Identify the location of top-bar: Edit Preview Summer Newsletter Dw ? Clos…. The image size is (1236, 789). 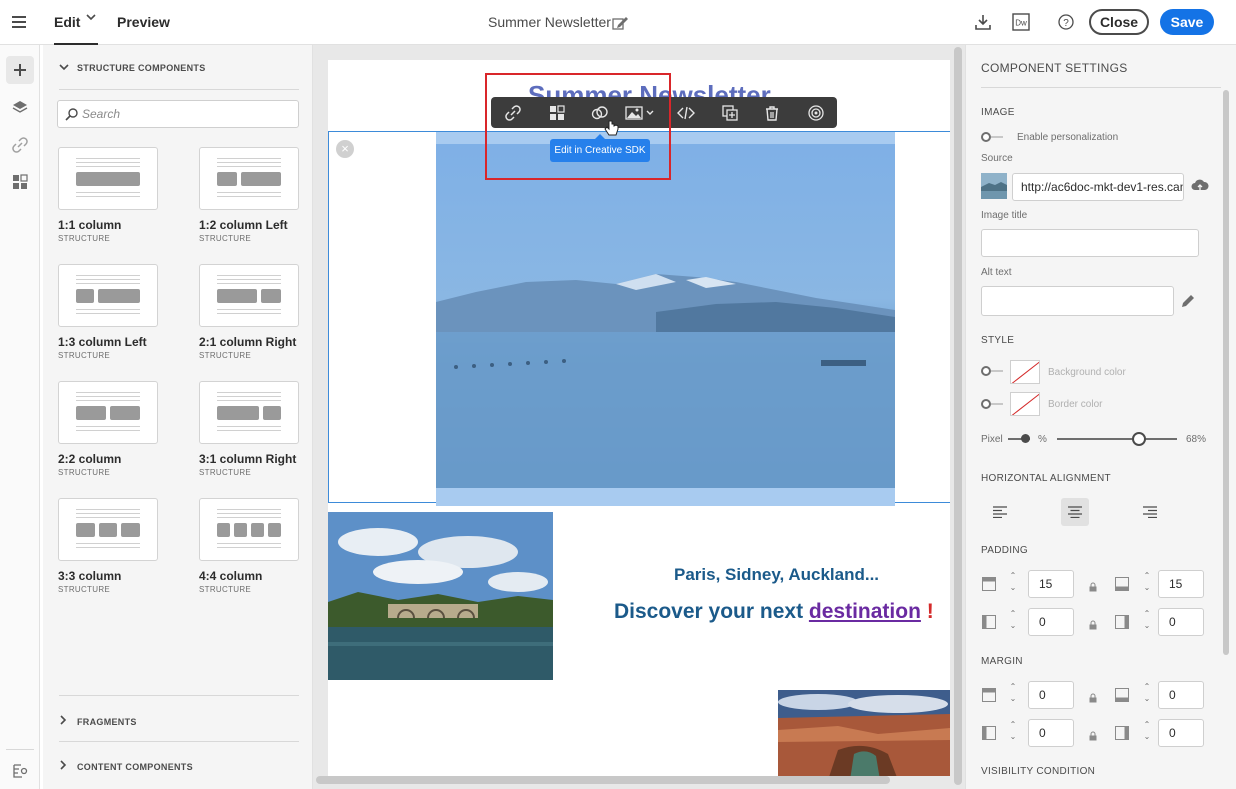
(618, 22).